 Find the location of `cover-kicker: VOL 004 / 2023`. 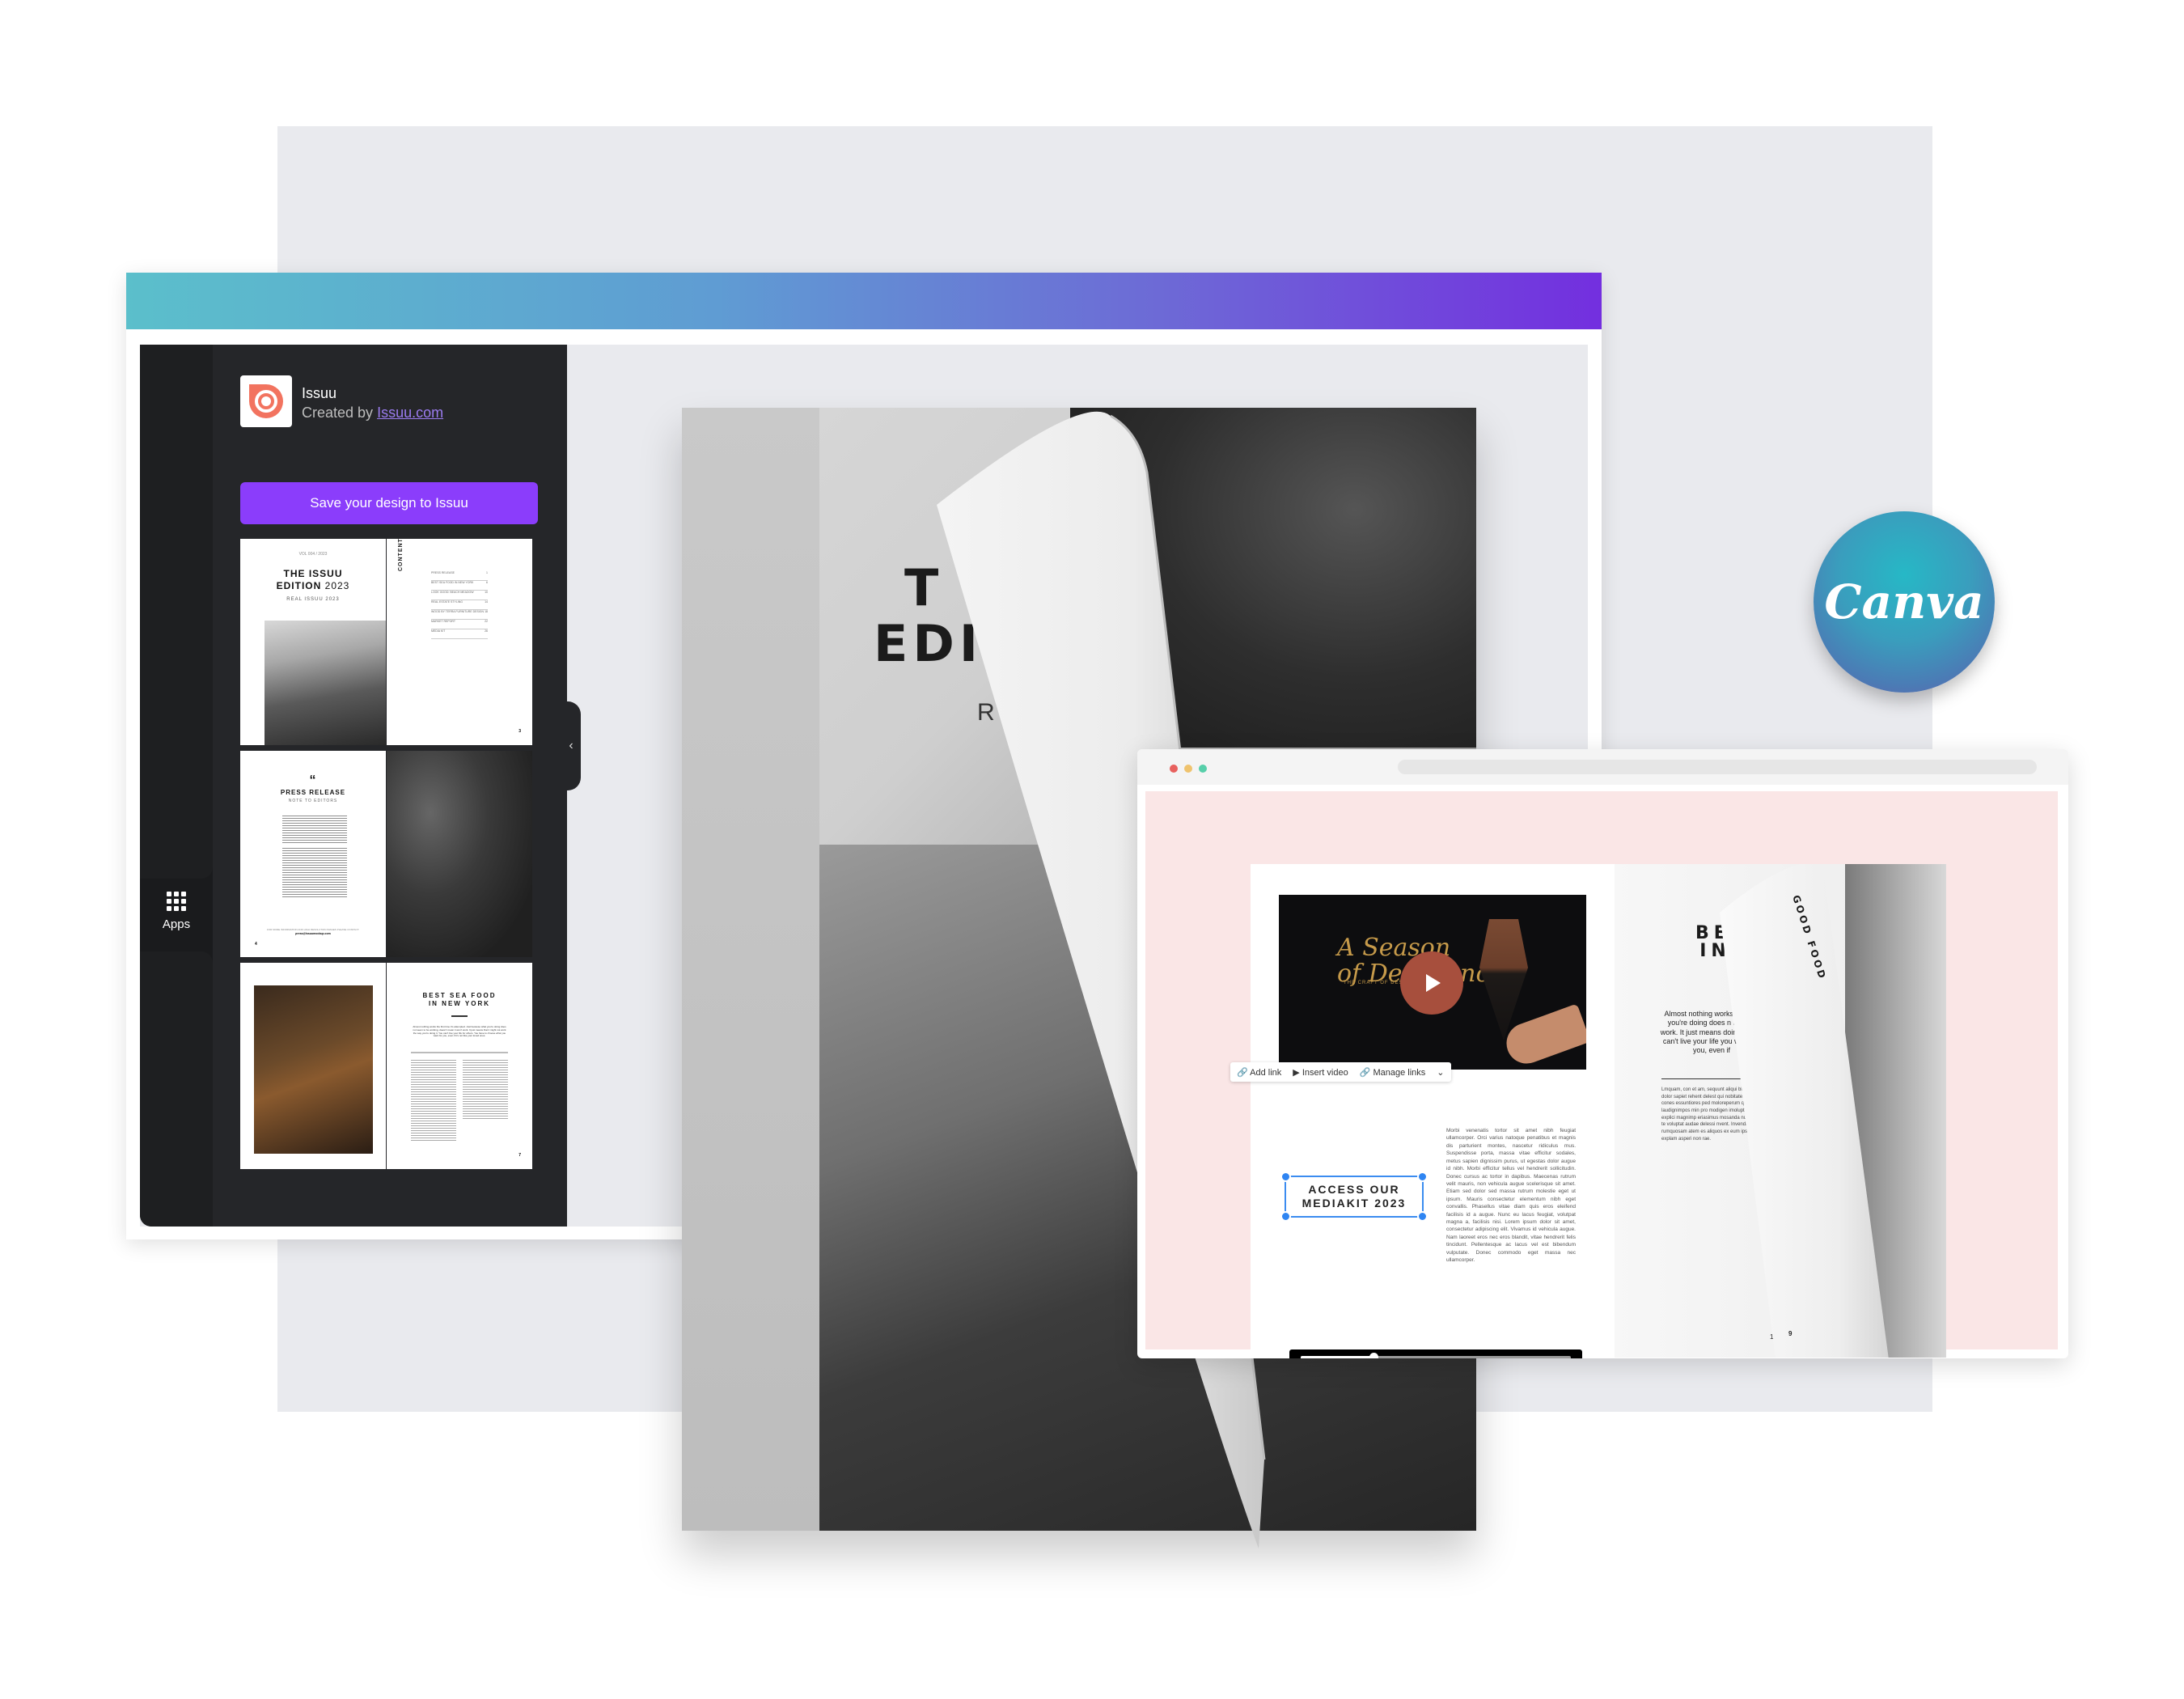

cover-kicker: VOL 004 / 2023 is located at coordinates (313, 554).